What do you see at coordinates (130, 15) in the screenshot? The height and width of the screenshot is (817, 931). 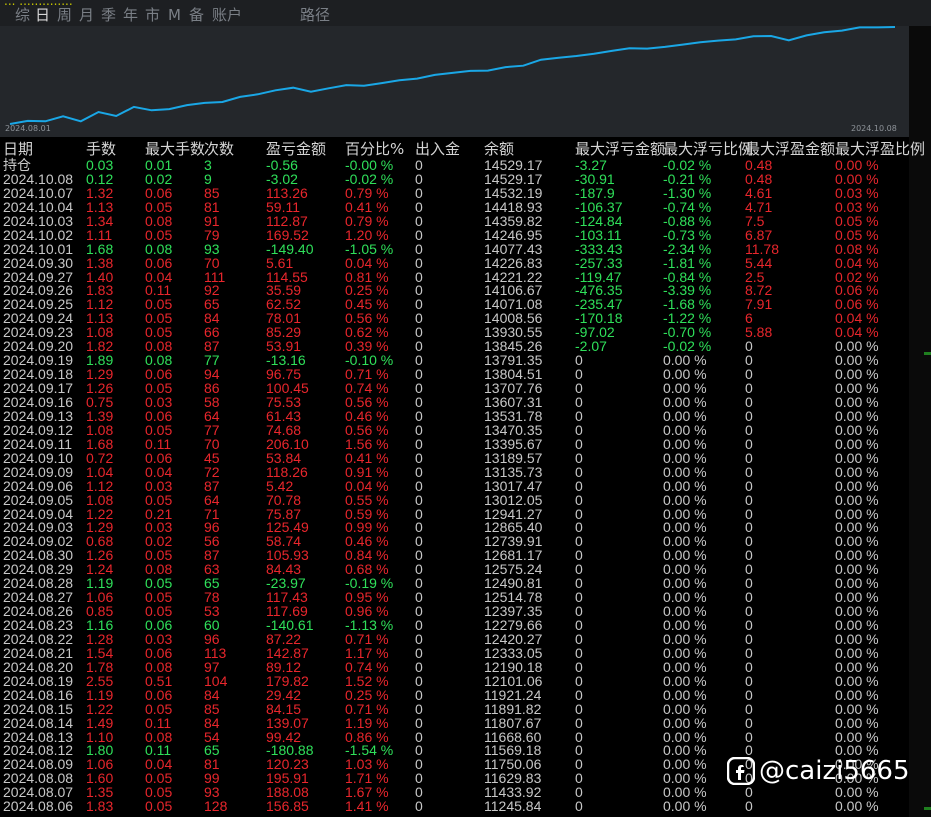 I see `tab-year: 年` at bounding box center [130, 15].